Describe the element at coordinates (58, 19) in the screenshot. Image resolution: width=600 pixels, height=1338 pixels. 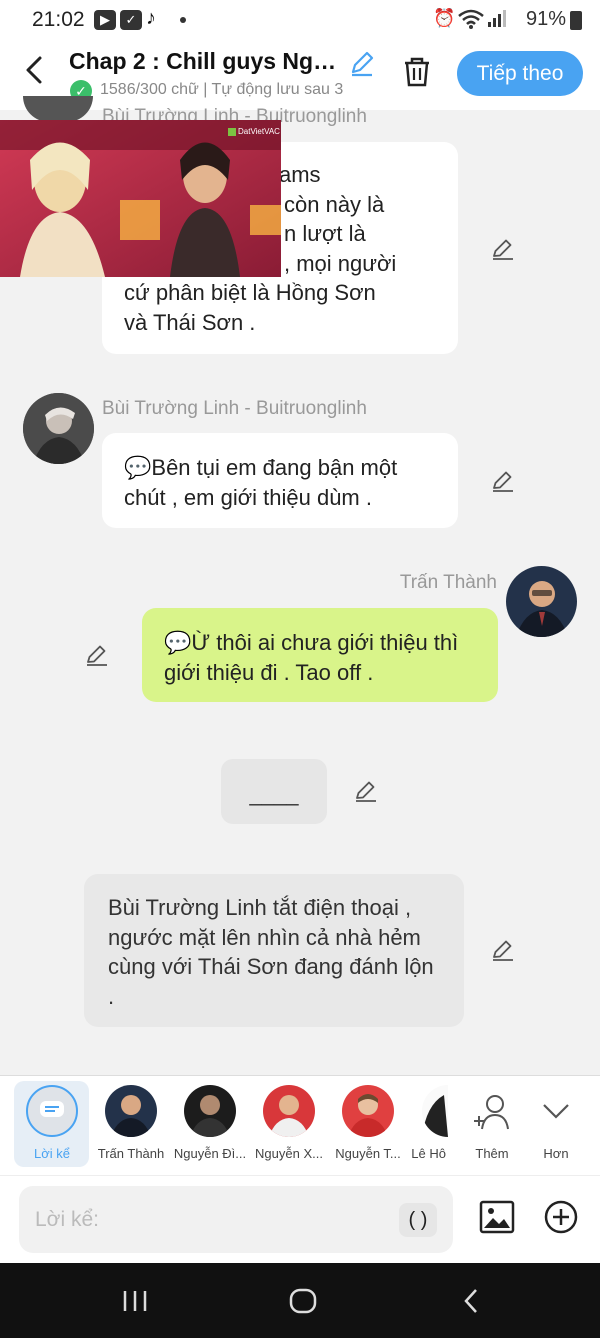
I see `status-time: 21:02` at that location.